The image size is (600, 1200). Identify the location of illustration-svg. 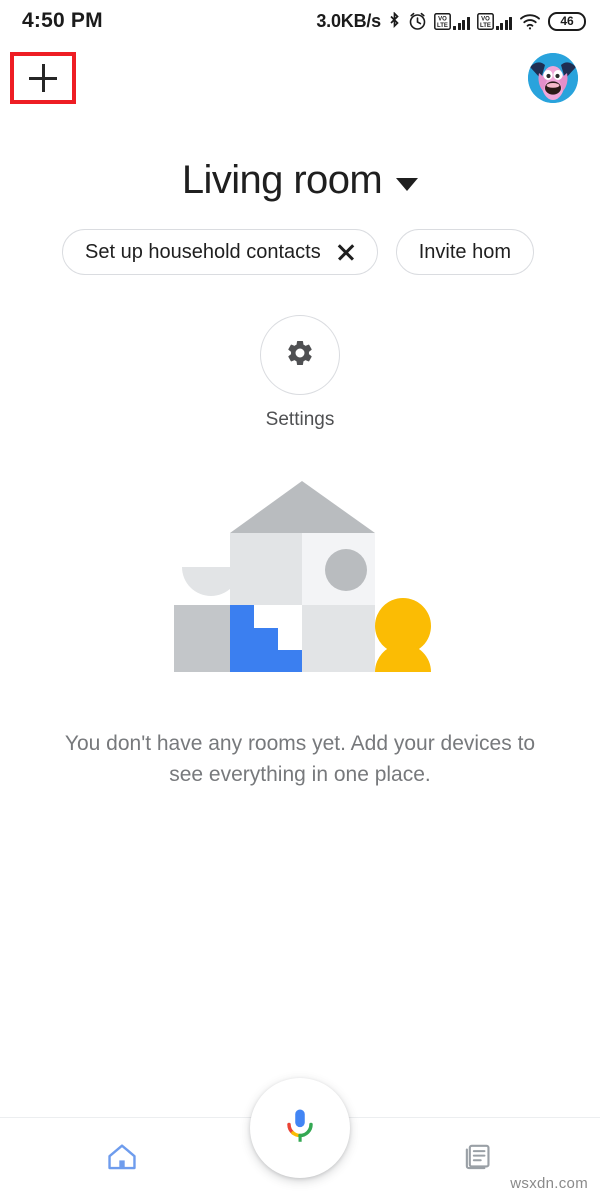
(302, 576).